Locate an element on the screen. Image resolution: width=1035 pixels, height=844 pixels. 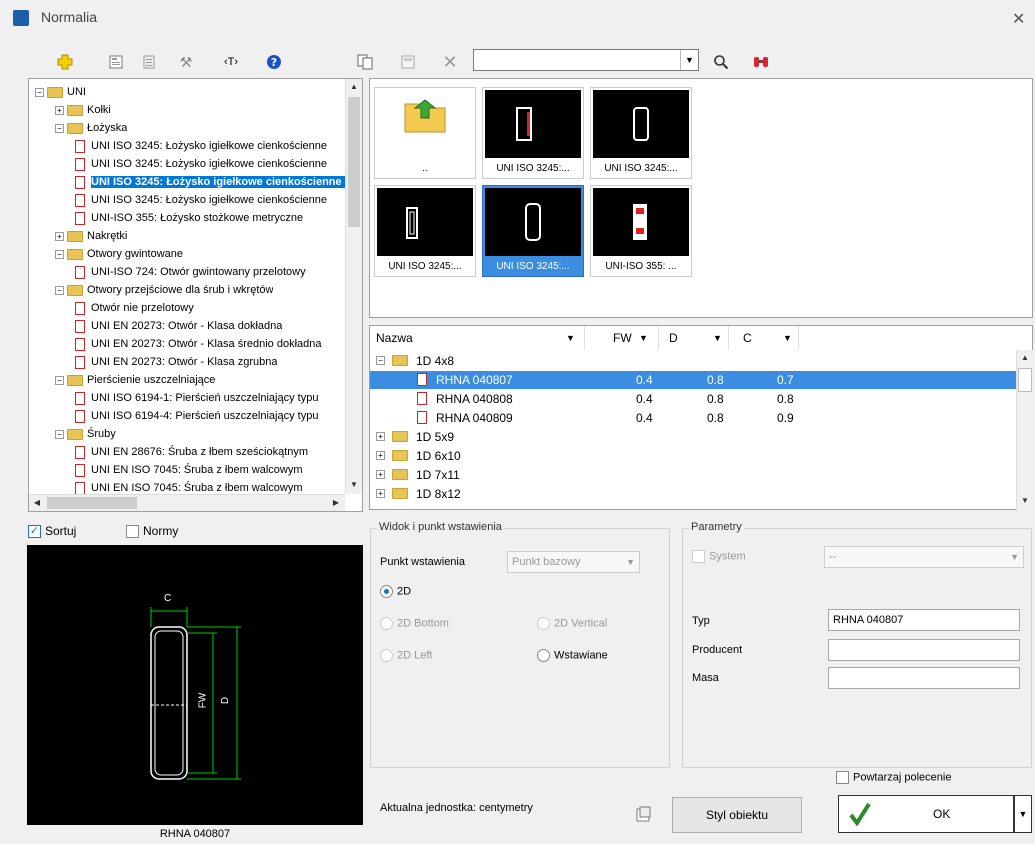
tree-item: − UNI is located at coordinates (60, 92).